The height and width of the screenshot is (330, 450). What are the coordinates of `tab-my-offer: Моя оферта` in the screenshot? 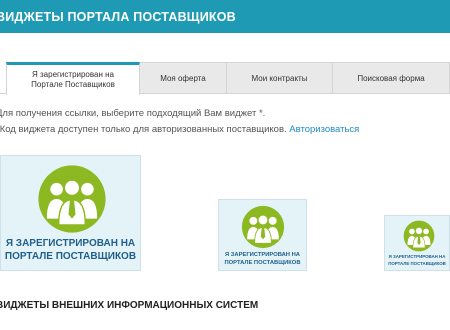 It's located at (183, 78).